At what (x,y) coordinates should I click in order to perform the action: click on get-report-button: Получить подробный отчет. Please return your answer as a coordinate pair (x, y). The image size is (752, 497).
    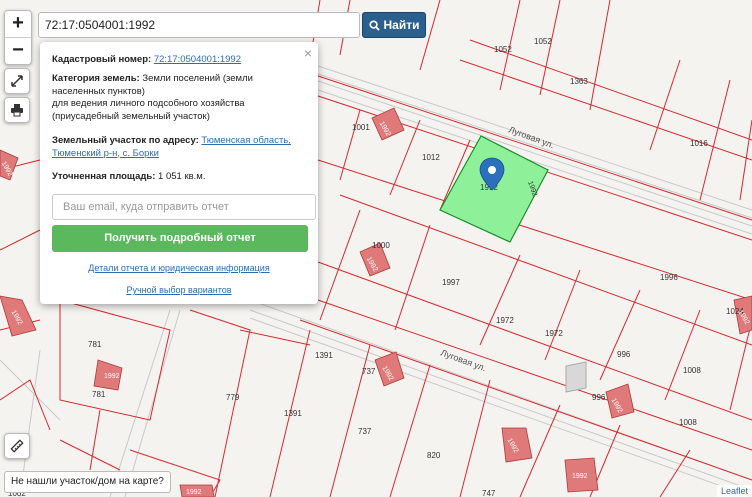
    Looking at the image, I should click on (180, 238).